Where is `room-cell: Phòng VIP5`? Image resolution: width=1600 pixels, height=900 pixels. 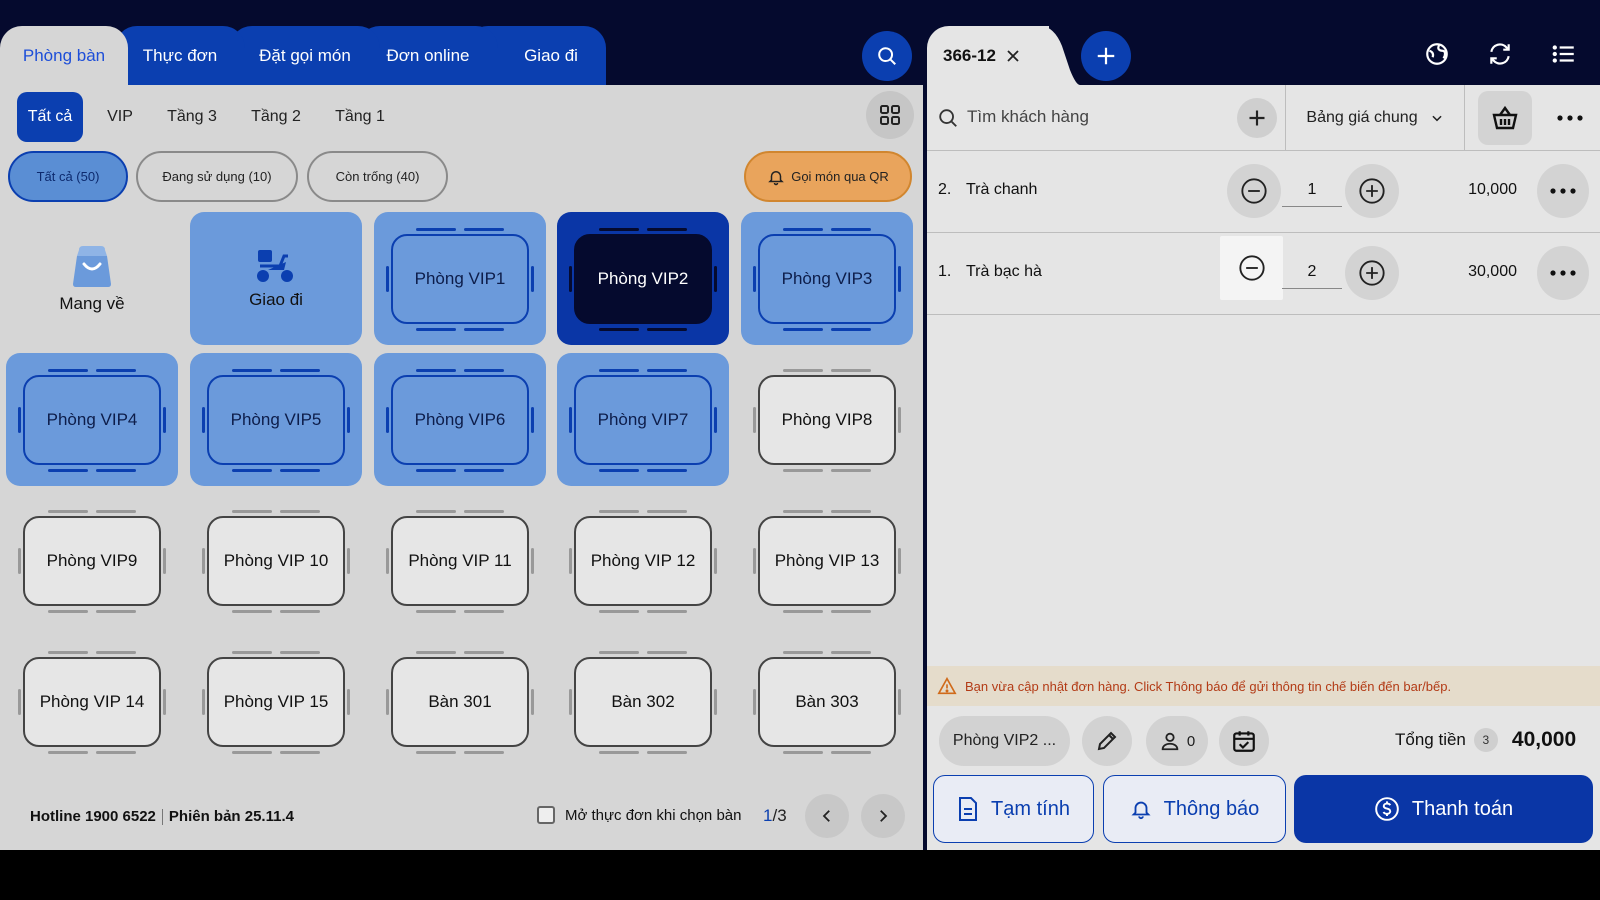
room-cell: Phòng VIP5 is located at coordinates (276, 419).